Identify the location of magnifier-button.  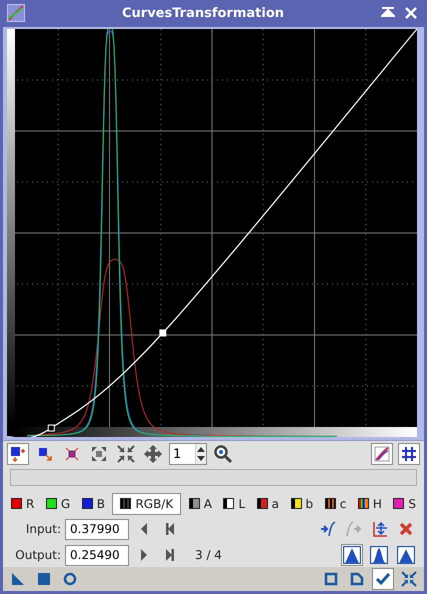
(223, 454).